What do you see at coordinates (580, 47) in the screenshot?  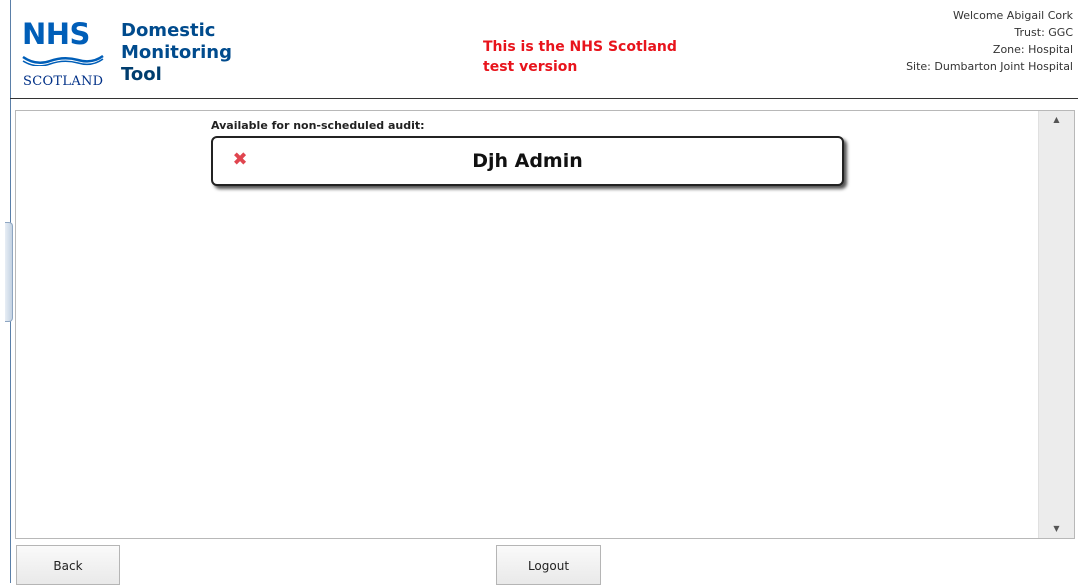 I see `test-banner-line-1: This is the NHS Scotland` at bounding box center [580, 47].